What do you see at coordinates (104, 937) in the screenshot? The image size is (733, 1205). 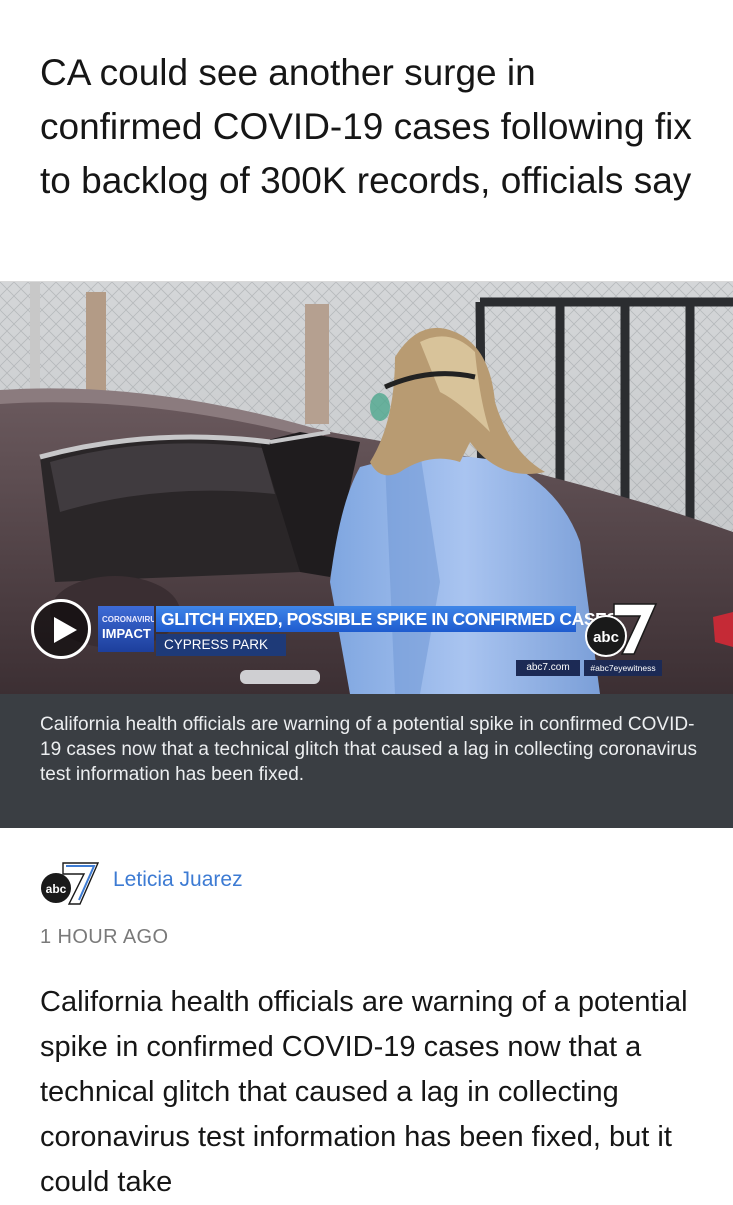 I see `post-timestamp: 1 HOUR AGO` at bounding box center [104, 937].